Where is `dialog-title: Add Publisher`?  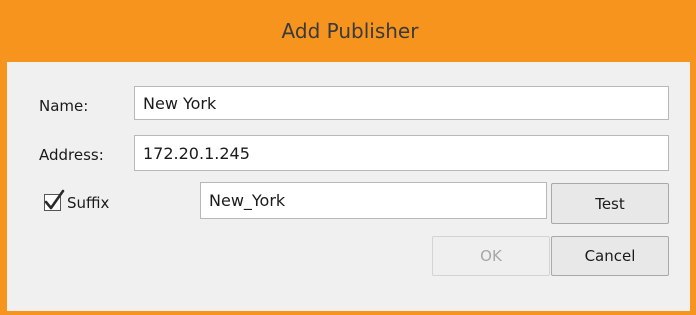 dialog-title: Add Publisher is located at coordinates (350, 31).